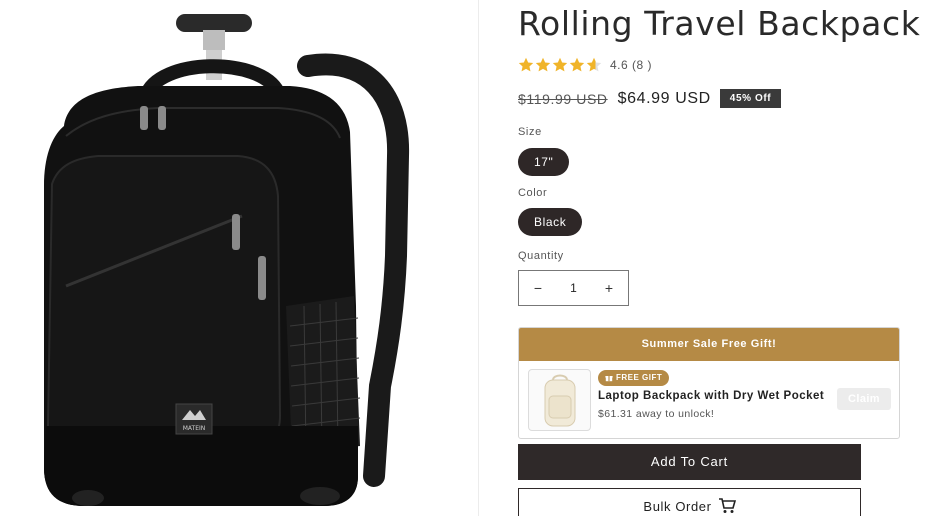 The height and width of the screenshot is (516, 936). I want to click on cart-icon, so click(727, 505).